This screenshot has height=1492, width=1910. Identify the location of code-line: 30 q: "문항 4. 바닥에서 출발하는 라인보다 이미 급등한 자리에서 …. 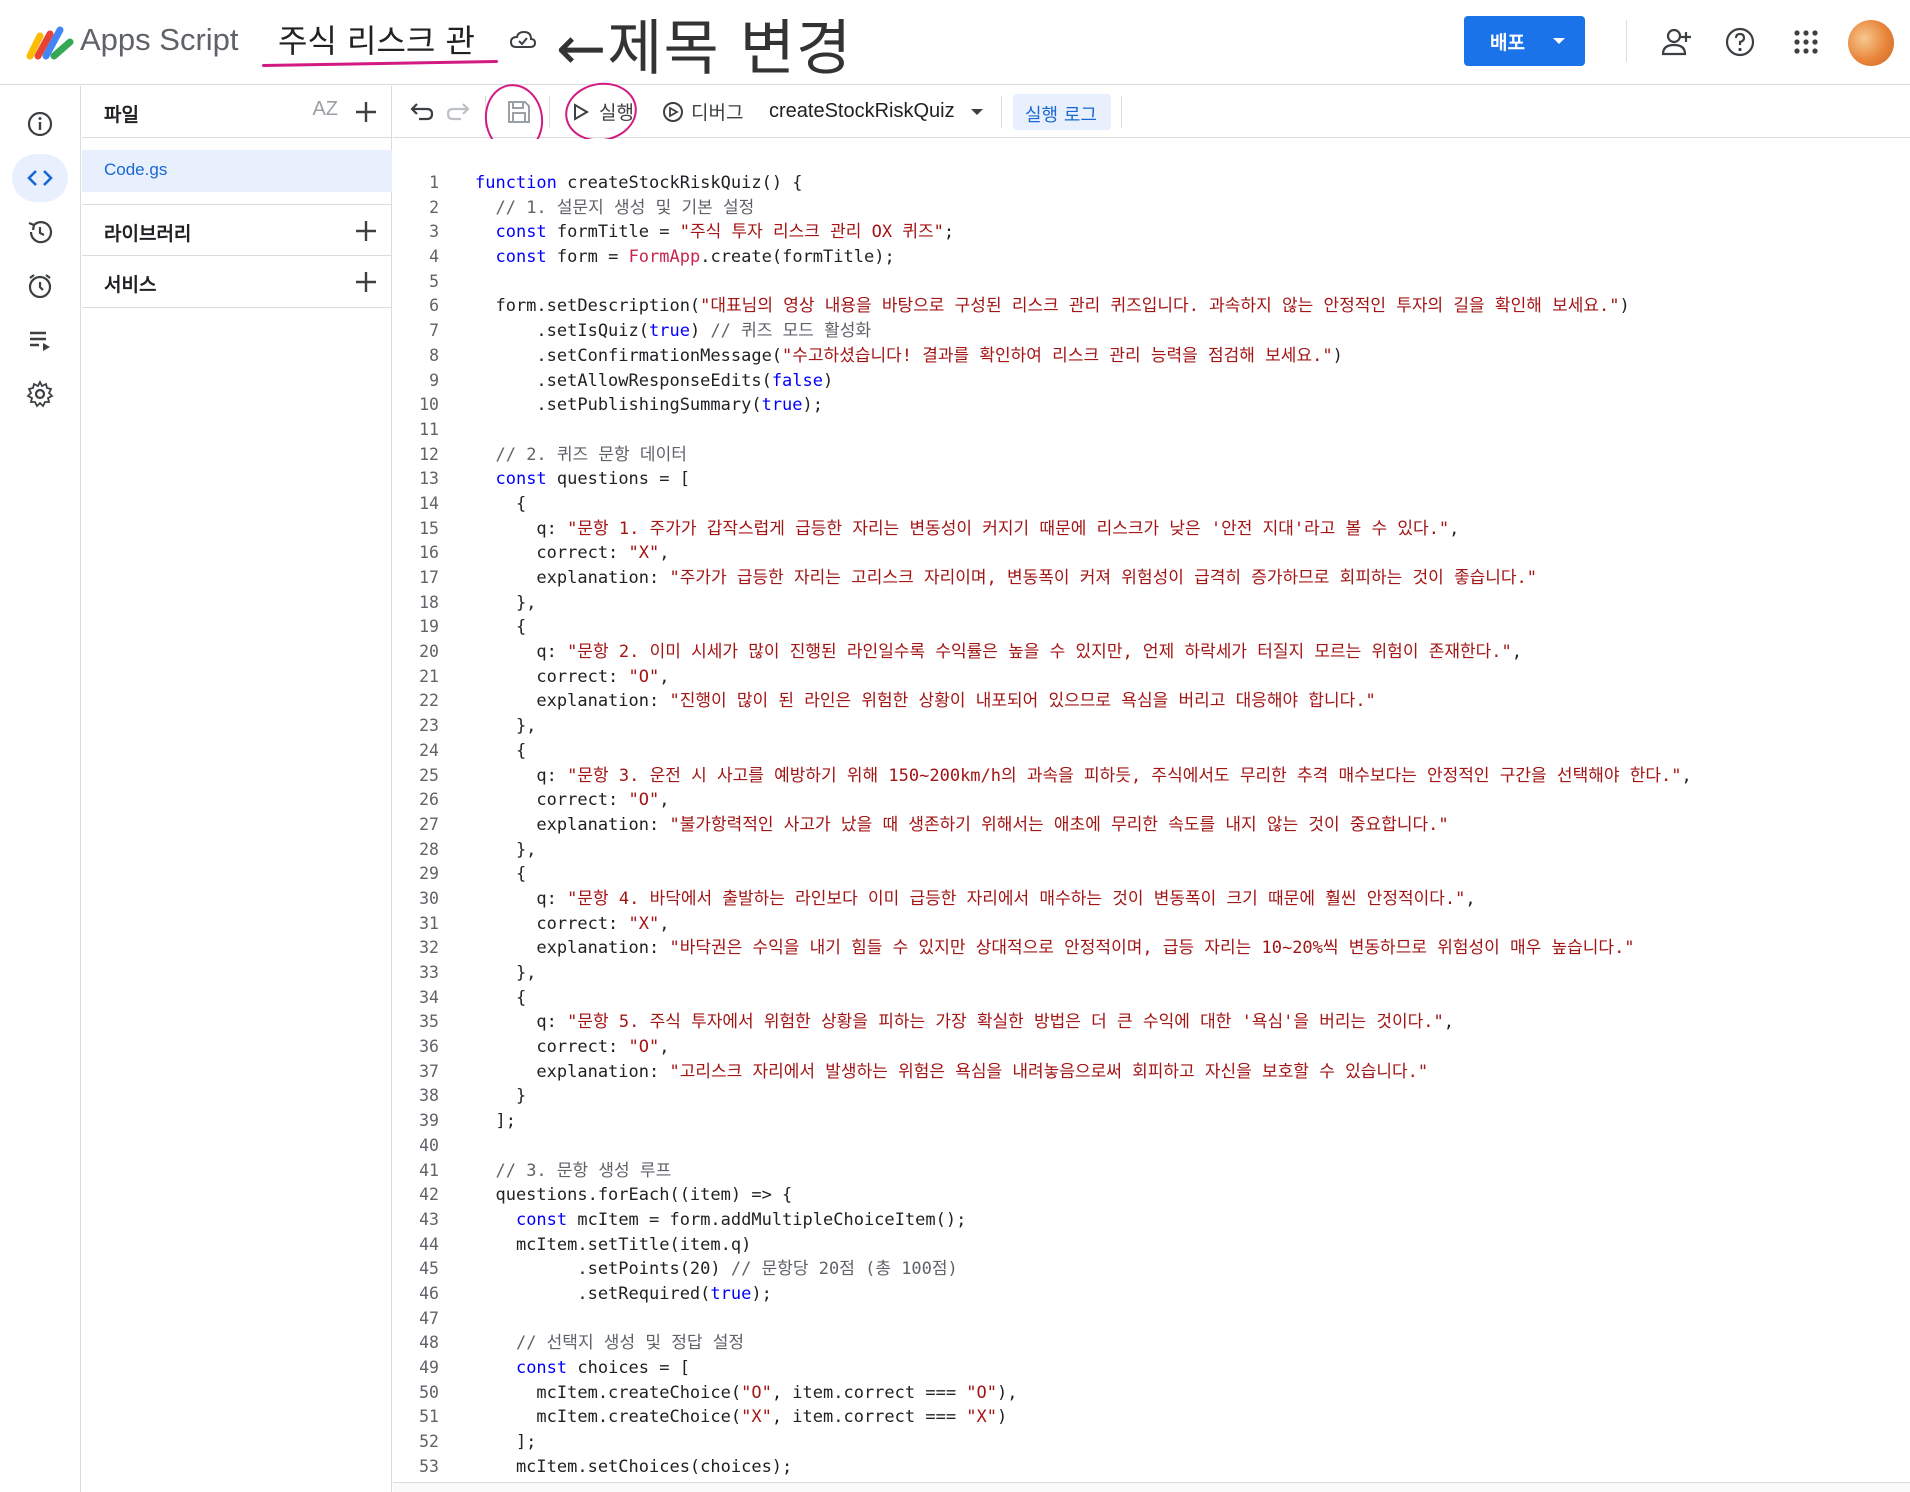
(1151, 899).